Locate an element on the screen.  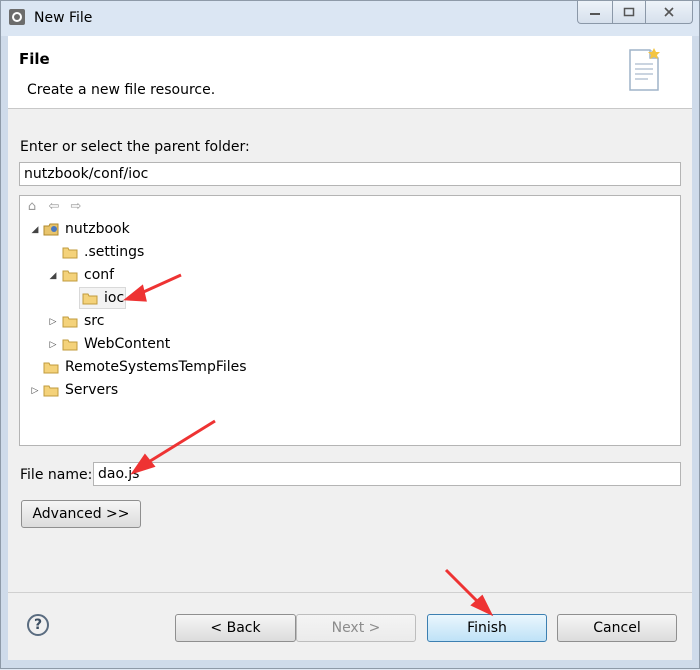
tree-item-label: .settings is located at coordinates (114, 252).